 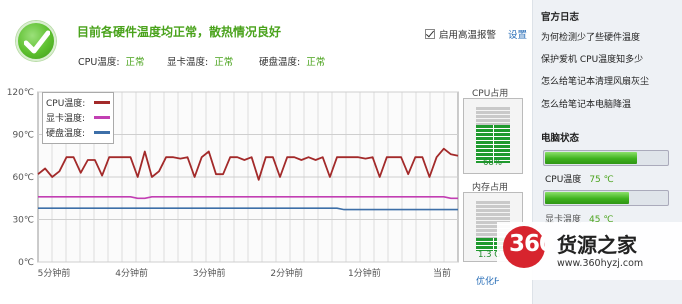 What do you see at coordinates (23, 136) in the screenshot?
I see `y-tick-label: 90℃` at bounding box center [23, 136].